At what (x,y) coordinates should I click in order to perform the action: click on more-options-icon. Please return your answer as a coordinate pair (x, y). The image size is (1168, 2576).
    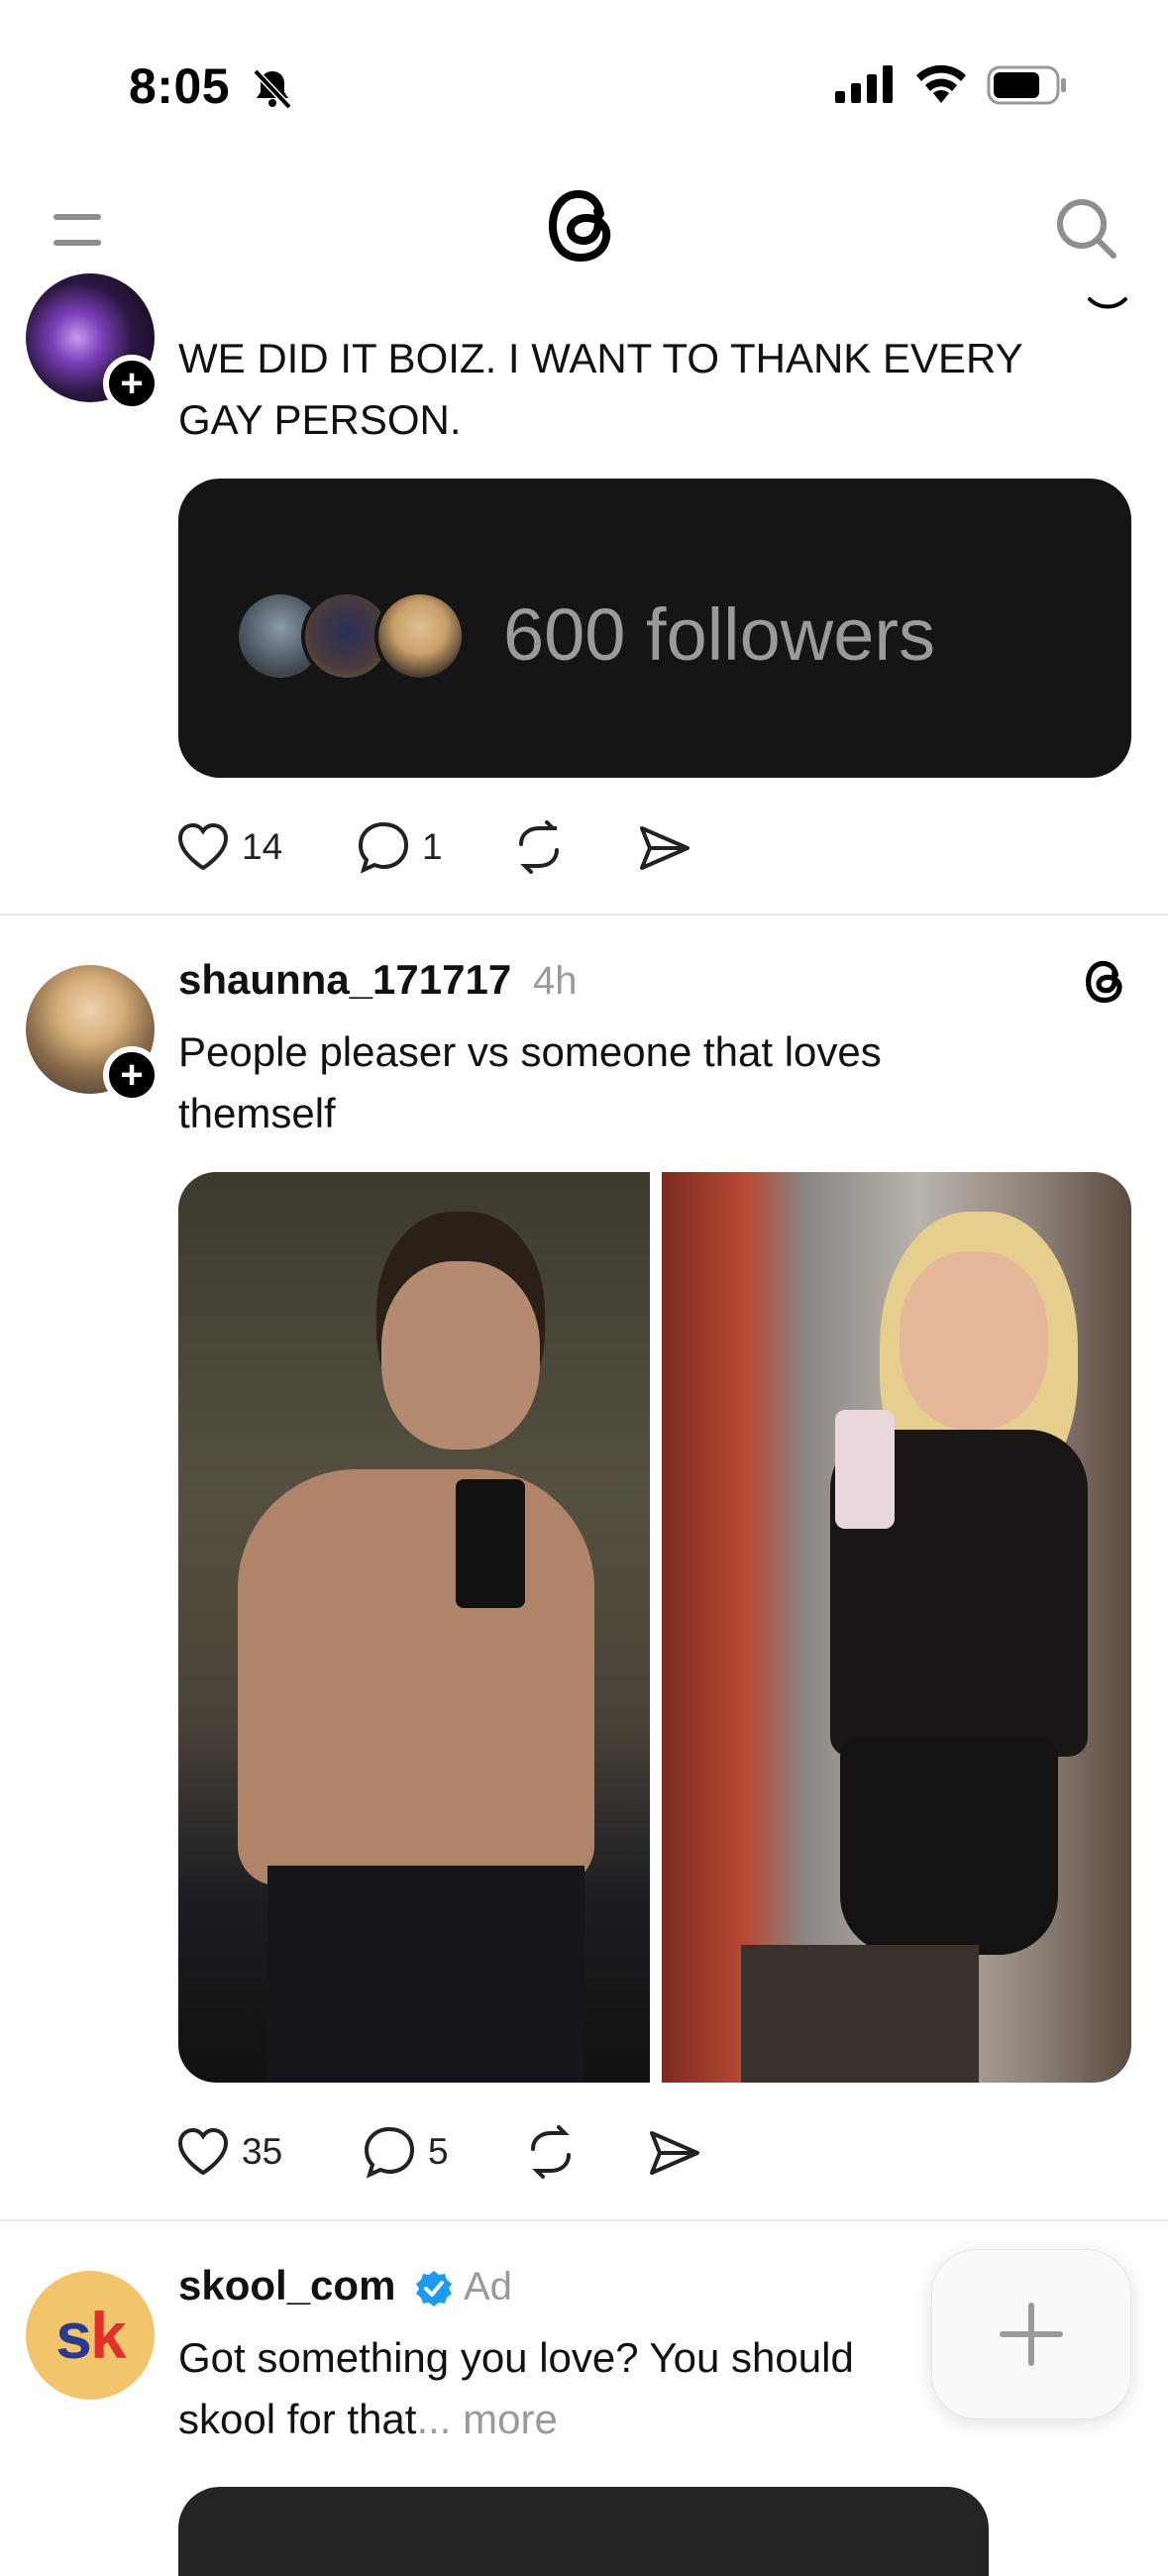
    Looking at the image, I should click on (1107, 304).